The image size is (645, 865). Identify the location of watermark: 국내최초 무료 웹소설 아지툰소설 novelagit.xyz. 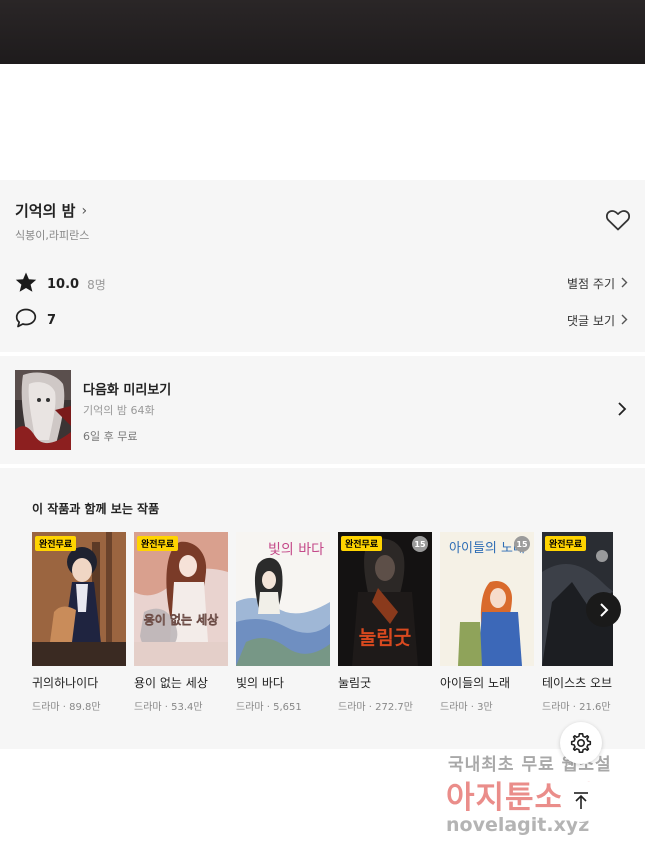
(540, 800).